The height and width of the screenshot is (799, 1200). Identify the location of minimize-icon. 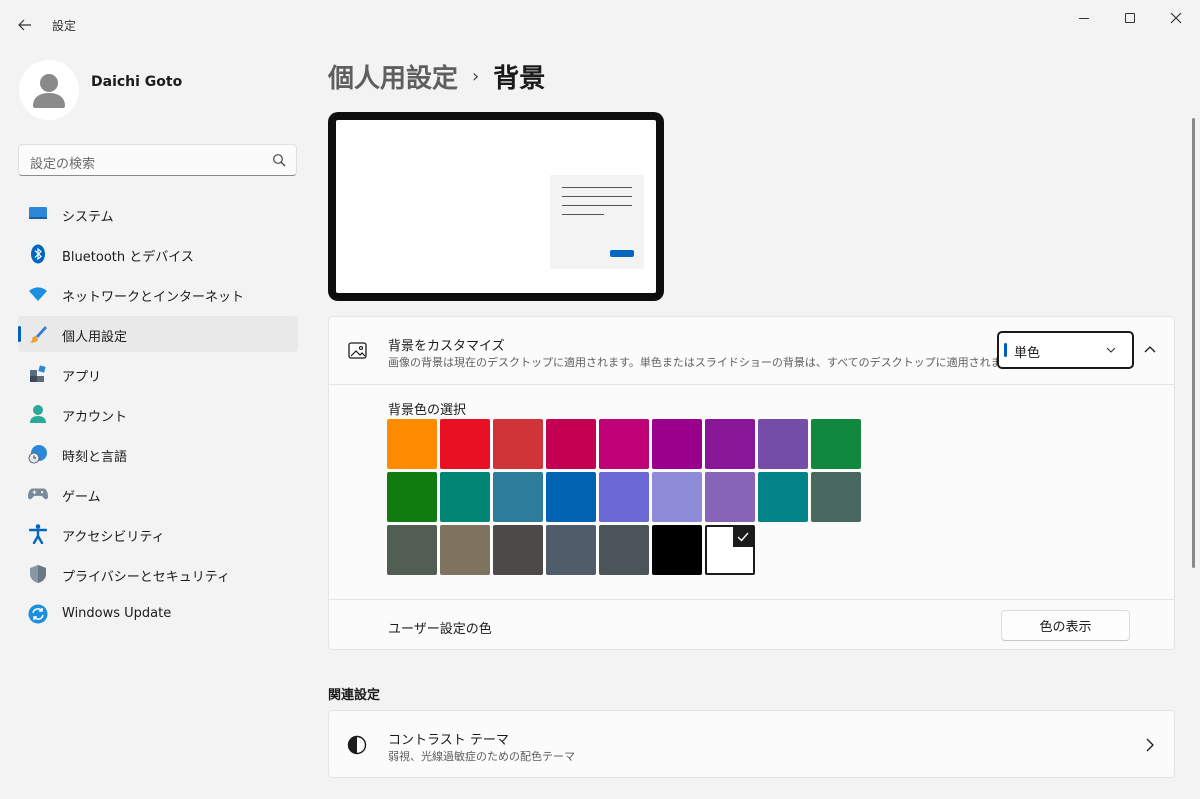
(1084, 18).